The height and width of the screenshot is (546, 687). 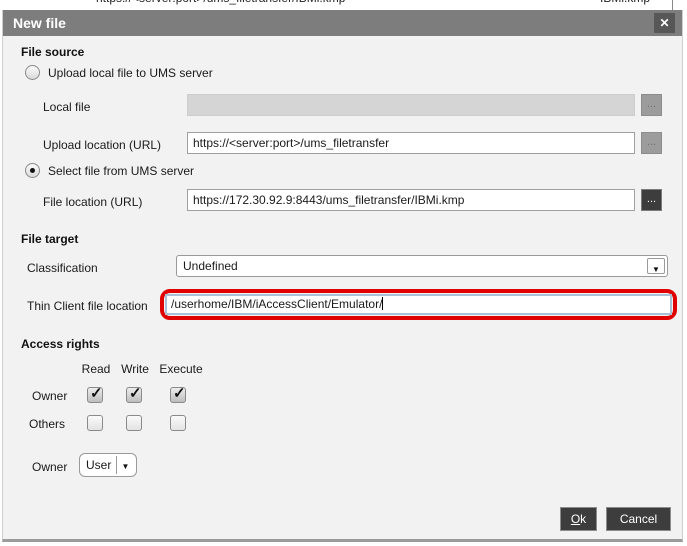 I want to click on upload-local-radio, so click(x=32, y=72).